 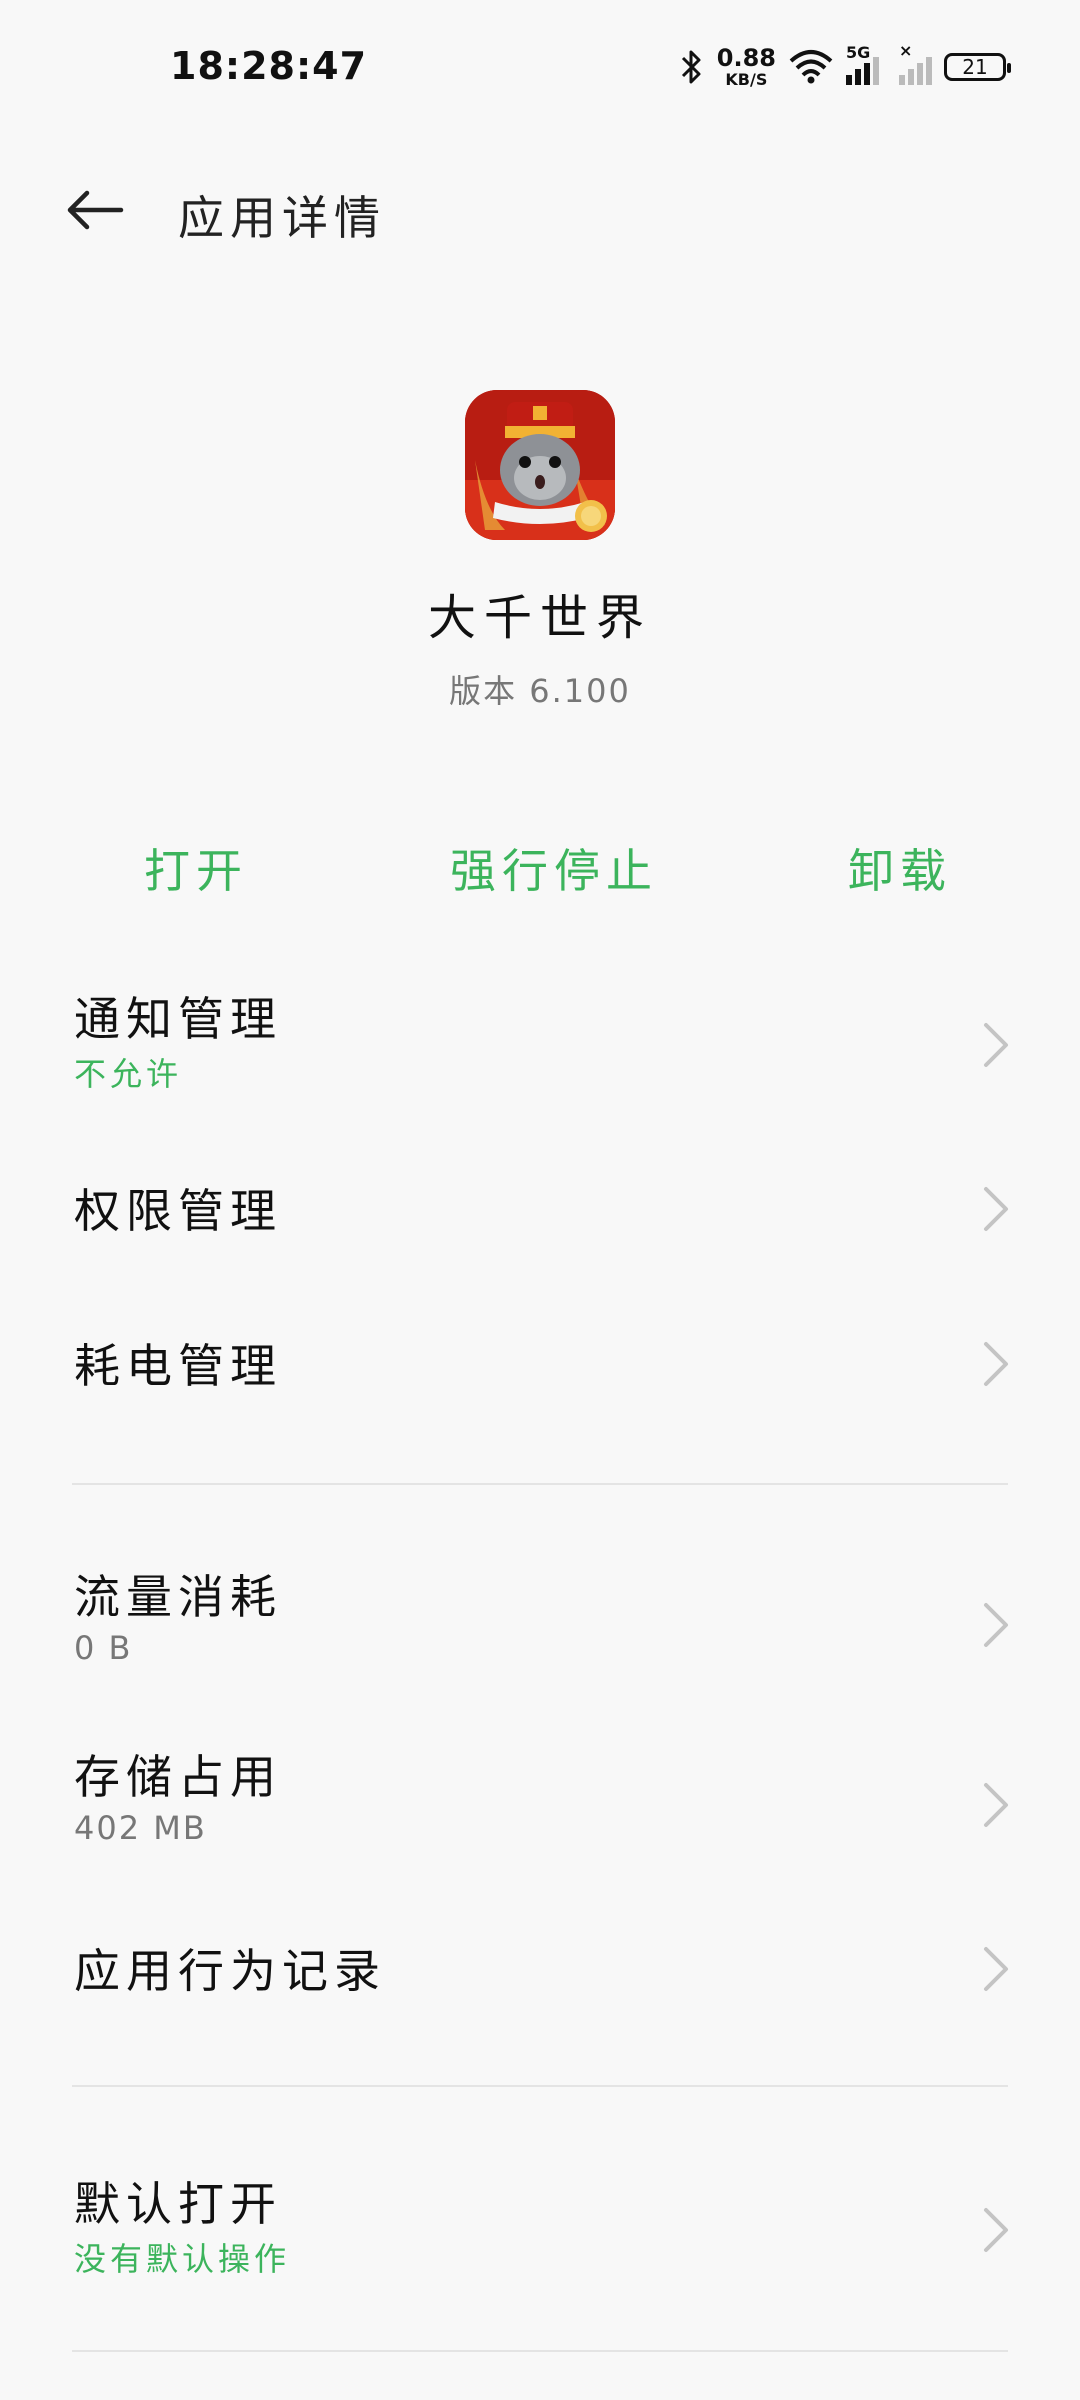 I want to click on list-item-title: 默认打开, so click(x=178, y=2204).